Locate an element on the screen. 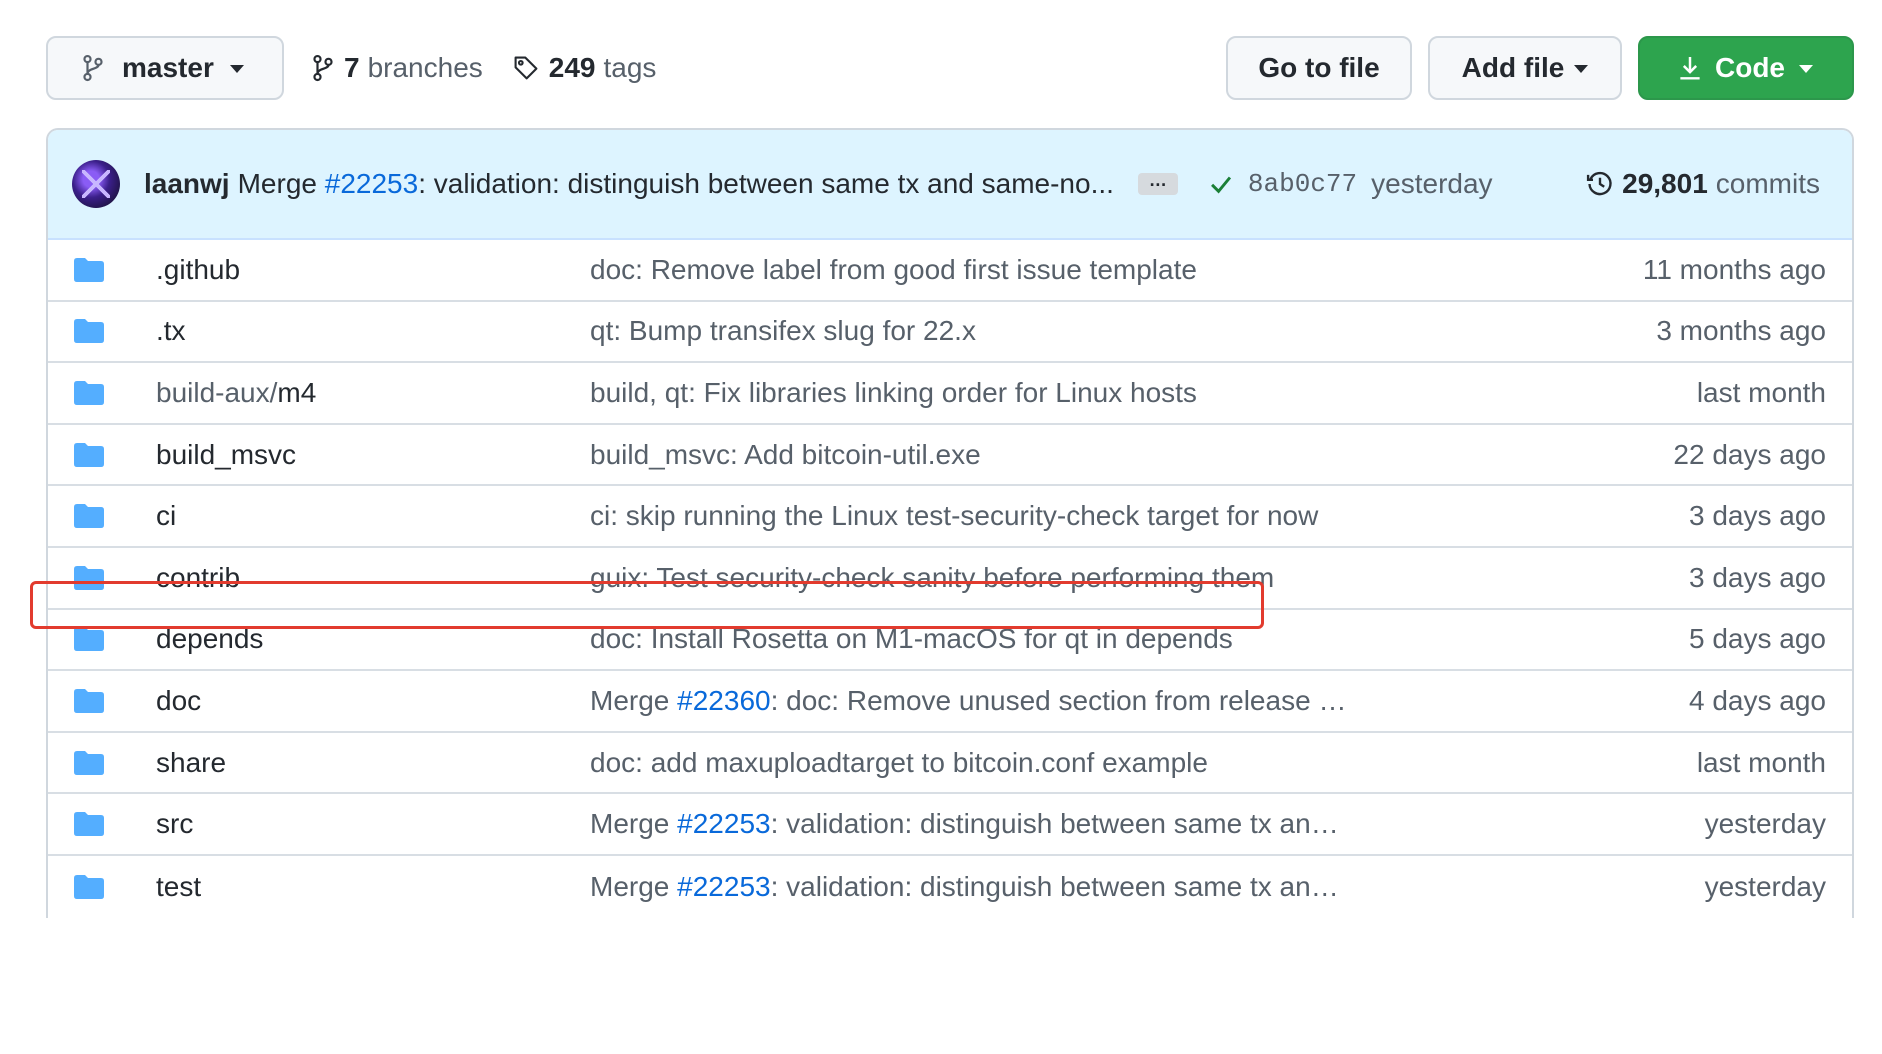  file-name: .tx is located at coordinates (171, 331).